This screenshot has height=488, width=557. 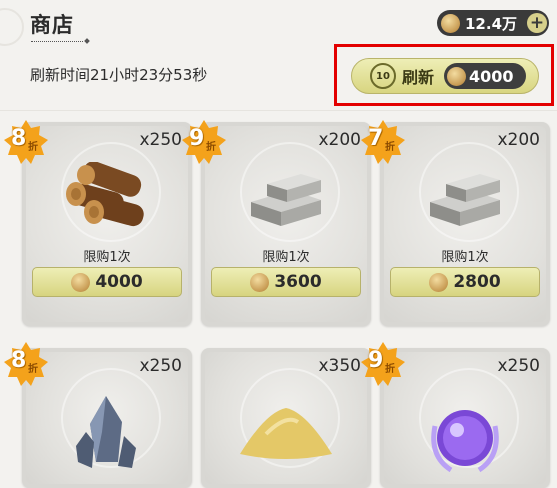 I want to click on currency-display: 12.4万 +, so click(x=493, y=23).